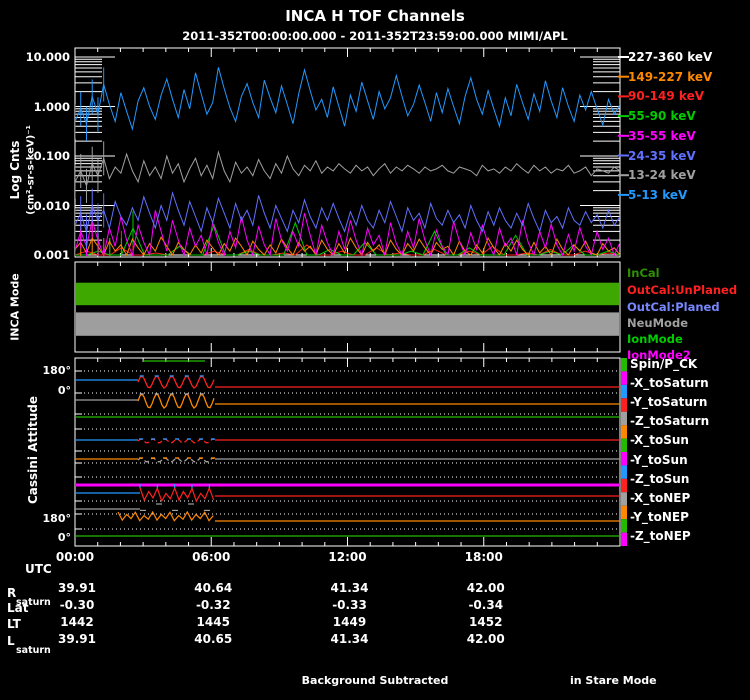 This screenshot has width=750, height=700. I want to click on ephemeris-value: 1442, so click(77, 622).